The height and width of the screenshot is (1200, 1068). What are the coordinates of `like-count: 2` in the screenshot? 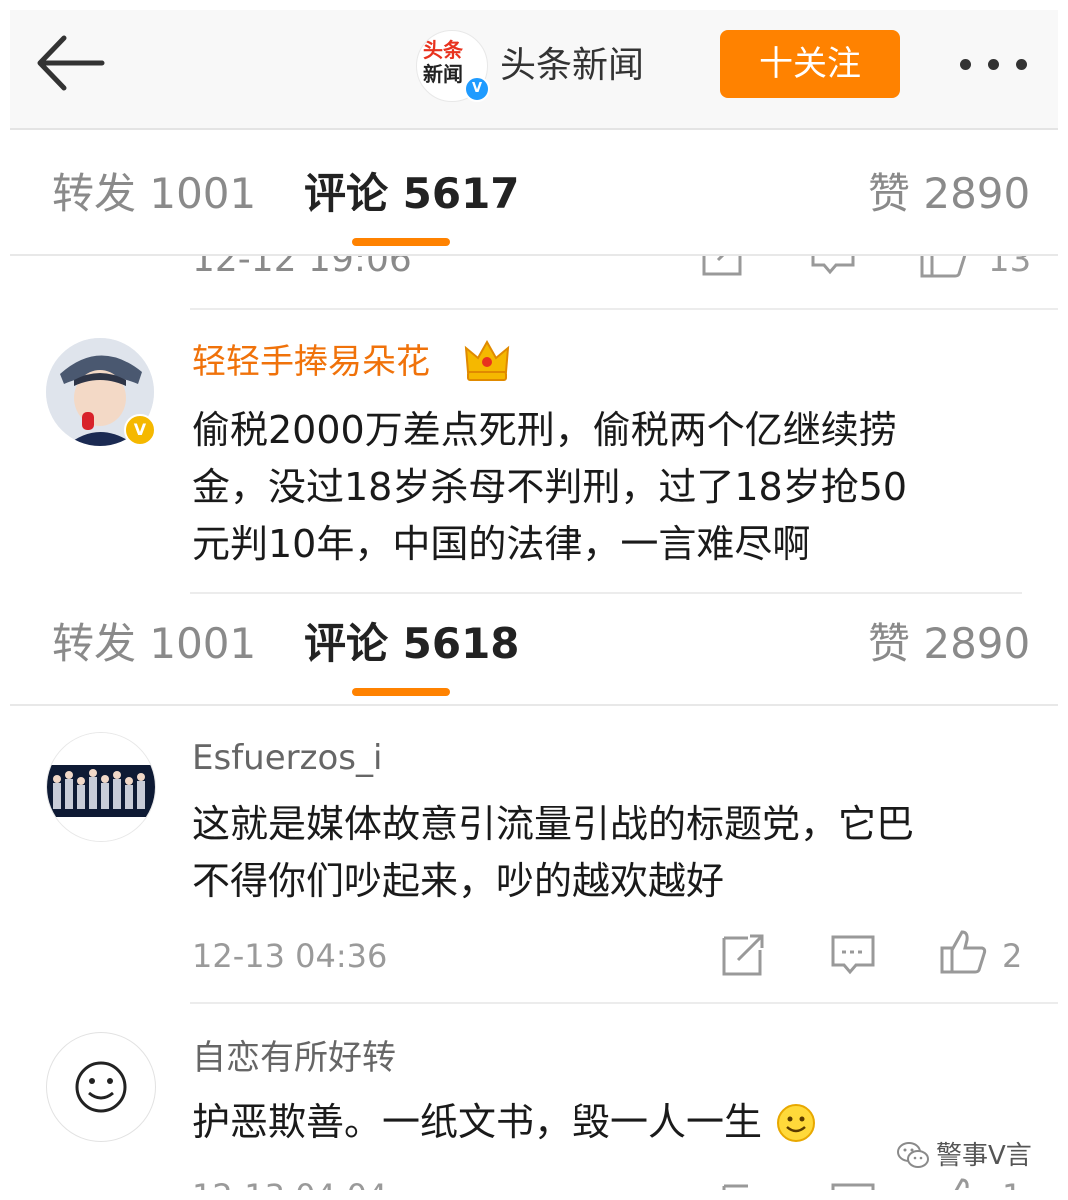 It's located at (1012, 956).